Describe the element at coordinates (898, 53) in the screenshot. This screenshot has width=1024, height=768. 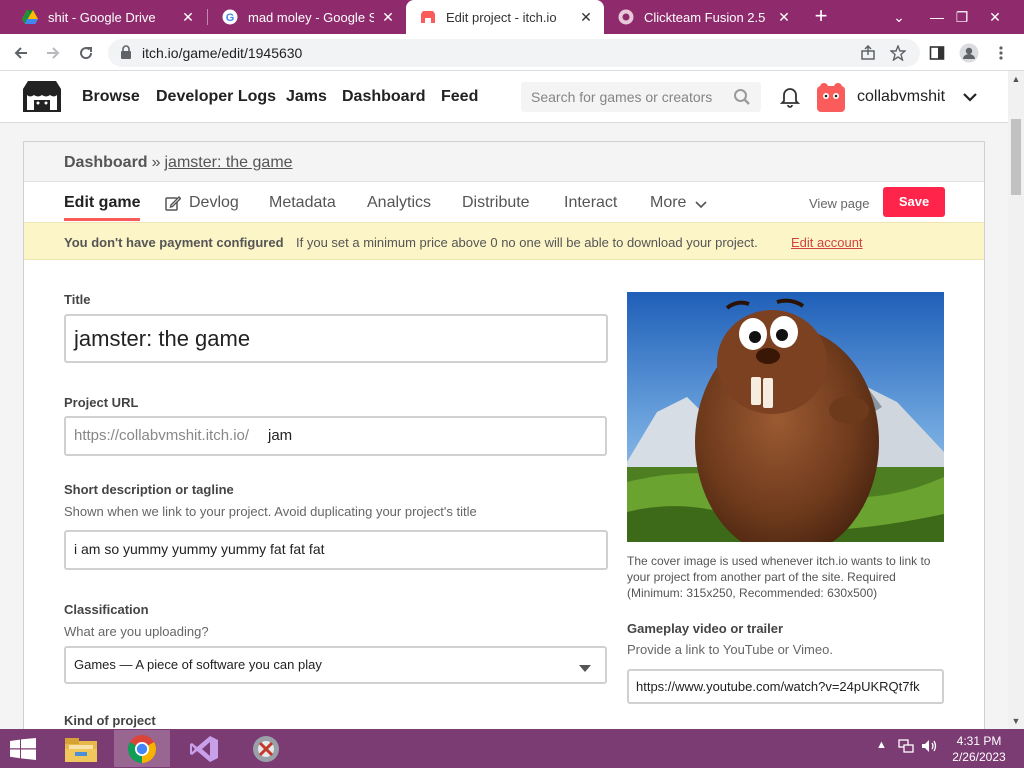
I see `bookmark-star-icon` at that location.